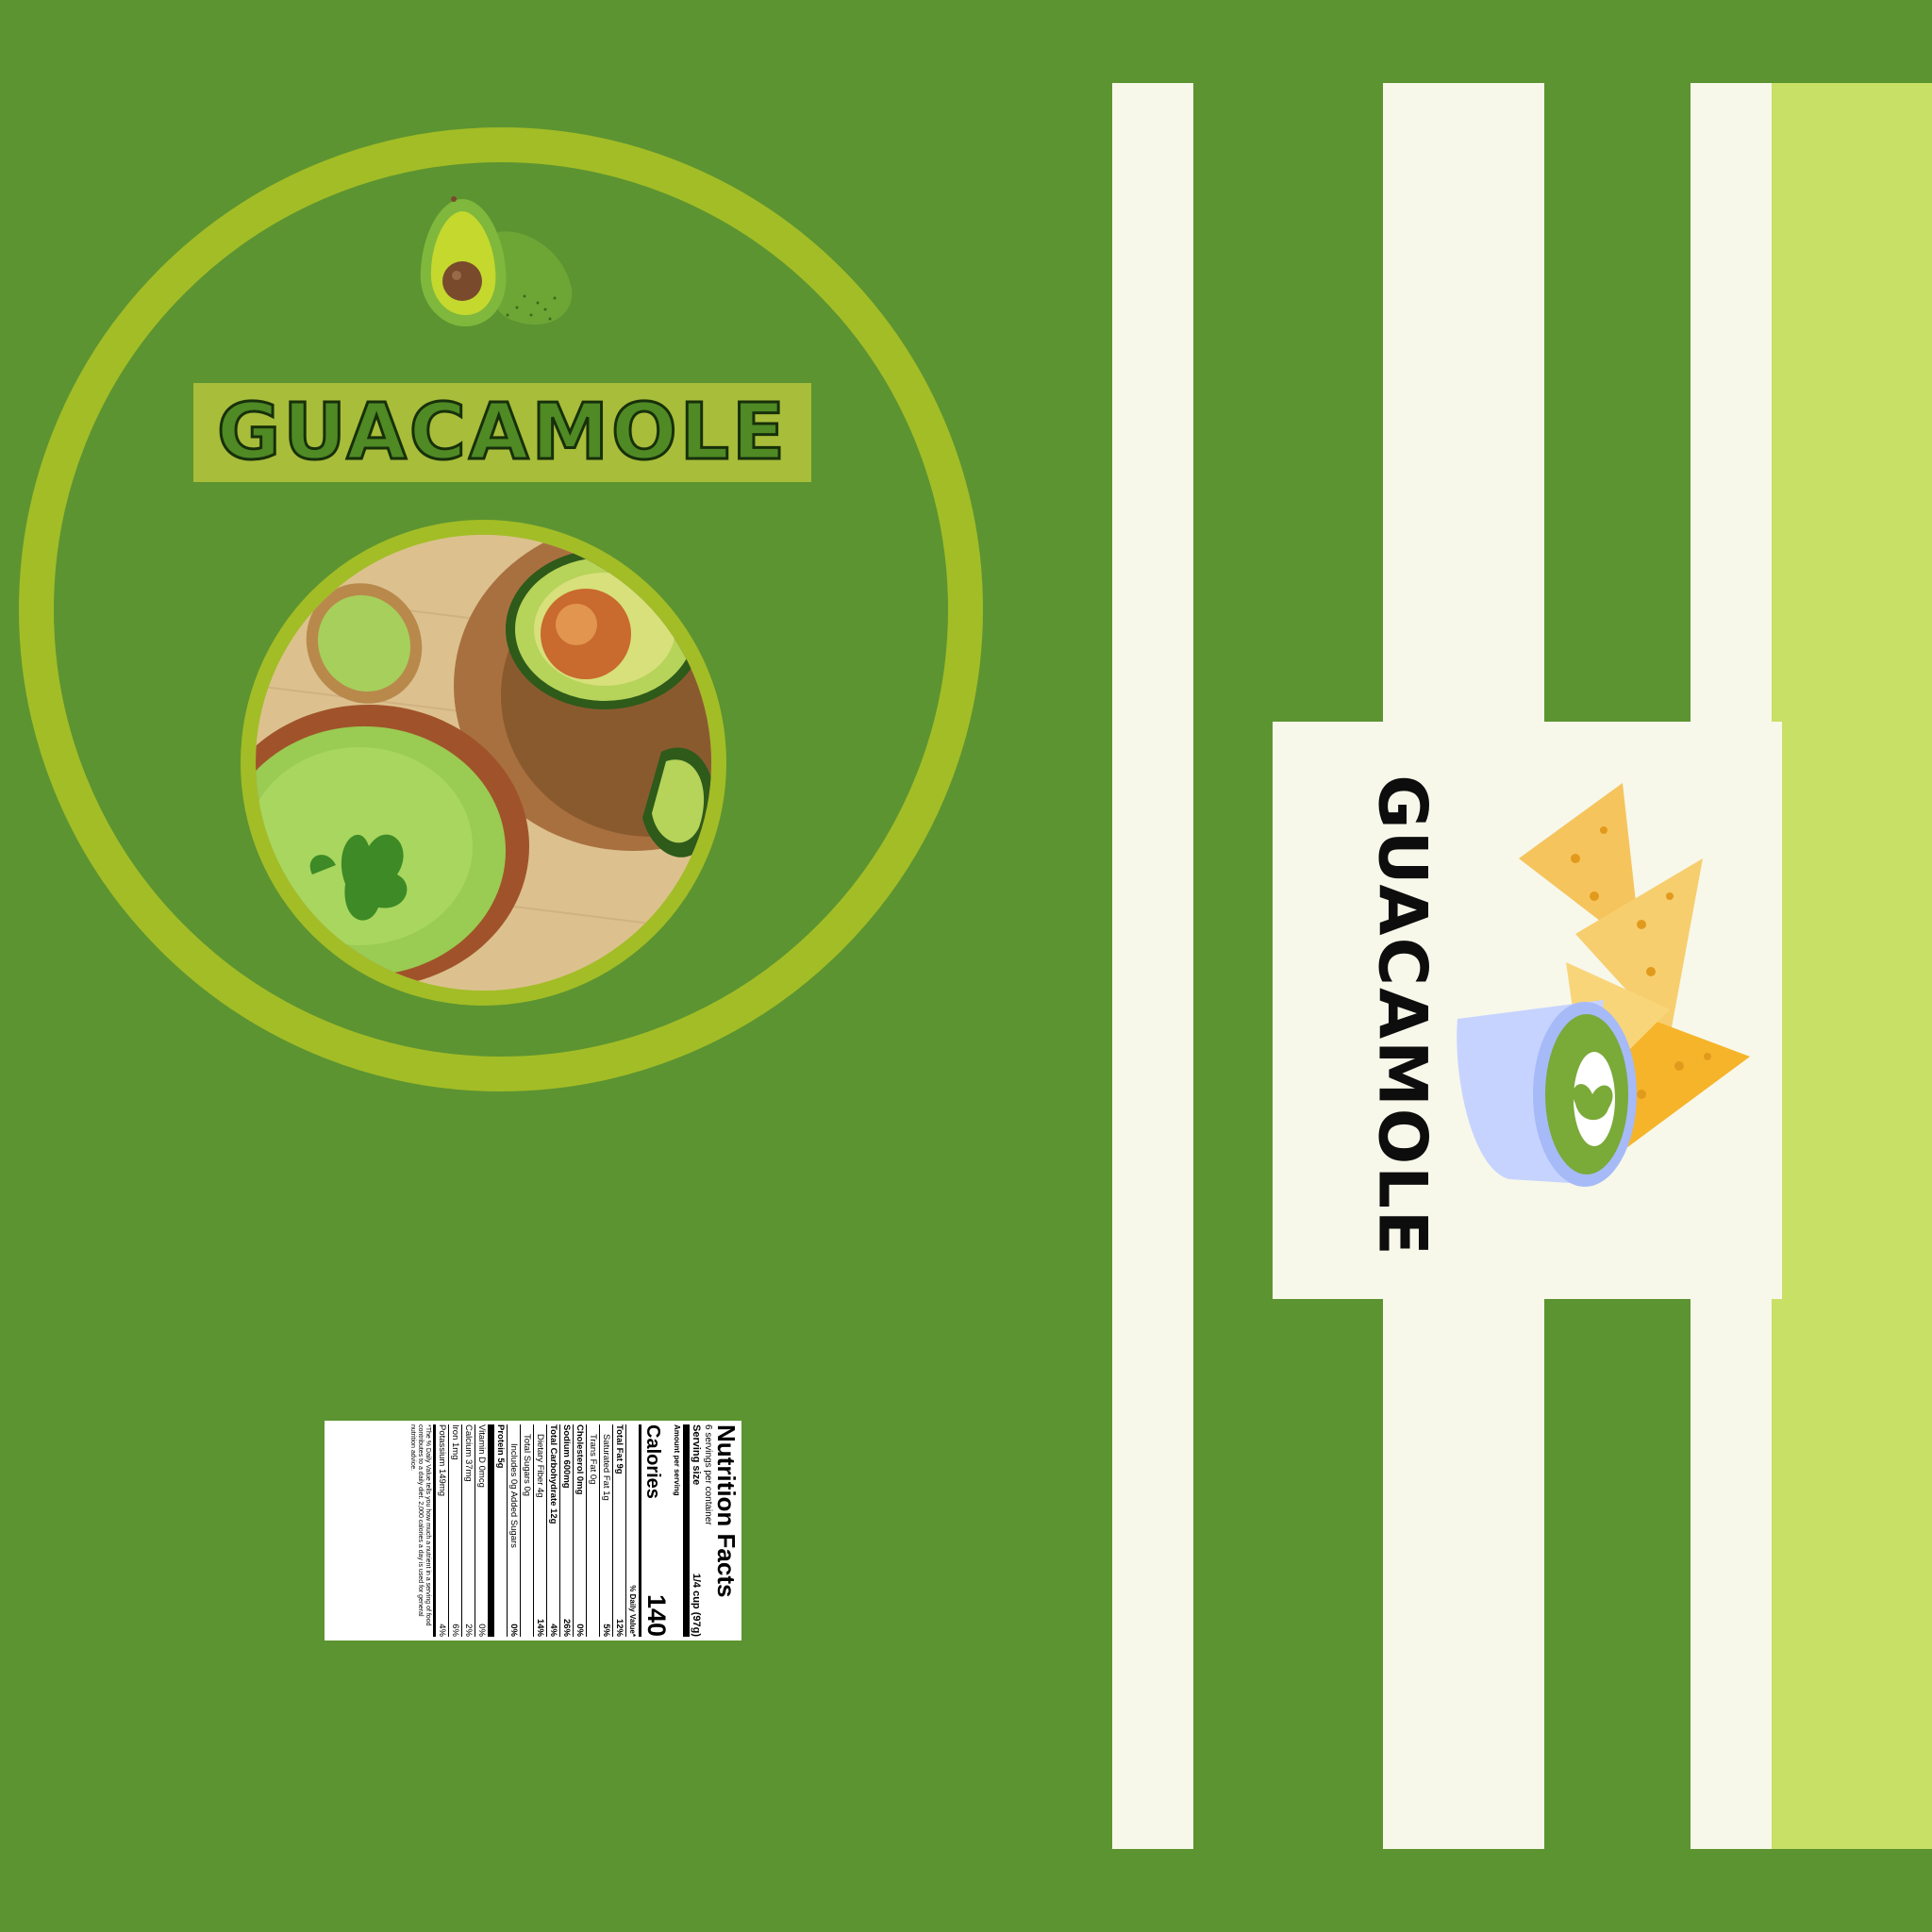 The width and height of the screenshot is (1932, 1932). Describe the element at coordinates (553, 1530) in the screenshot. I see `row-total-carbohydrate: Total Carbohydrate 12g 4%` at that location.